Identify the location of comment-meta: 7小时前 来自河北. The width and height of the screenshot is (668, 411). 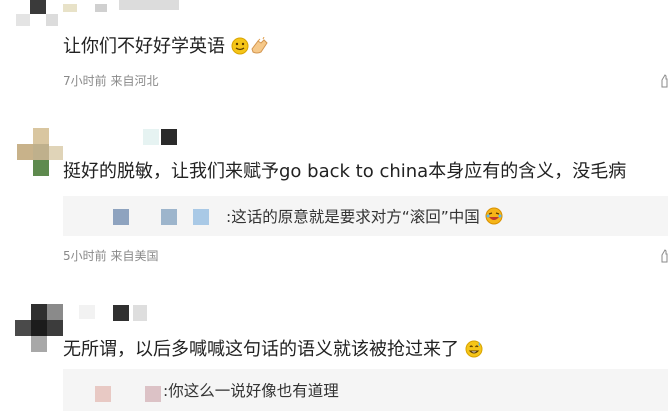
(111, 81).